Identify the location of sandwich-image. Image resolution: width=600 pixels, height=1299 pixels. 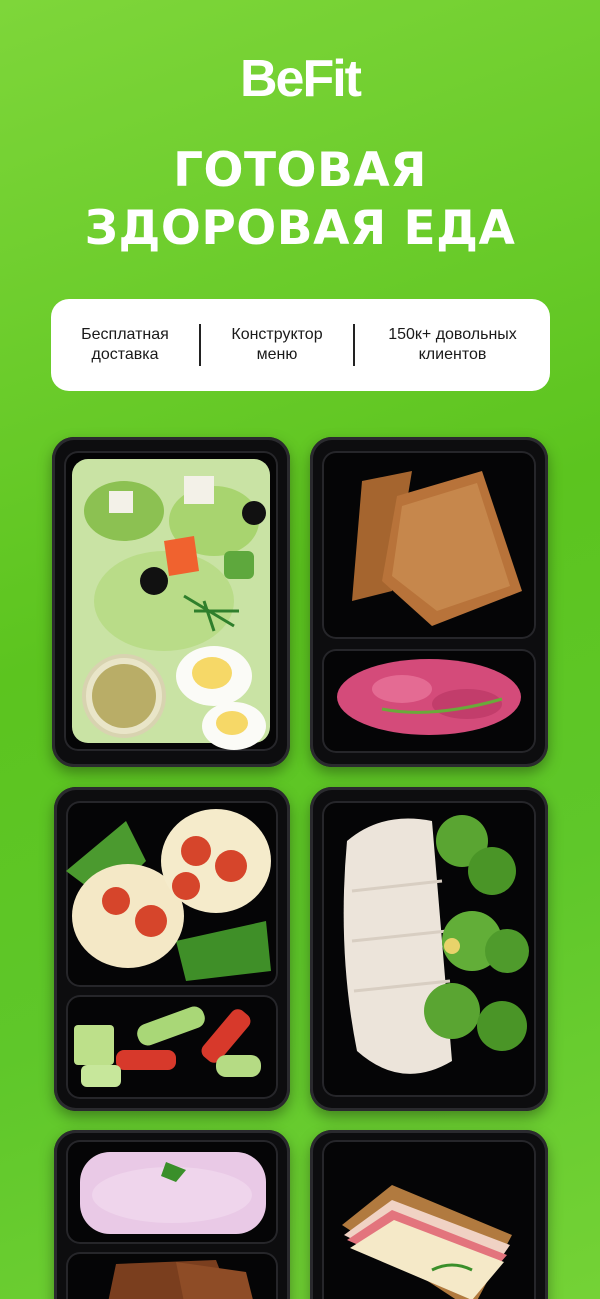
(427, 1242).